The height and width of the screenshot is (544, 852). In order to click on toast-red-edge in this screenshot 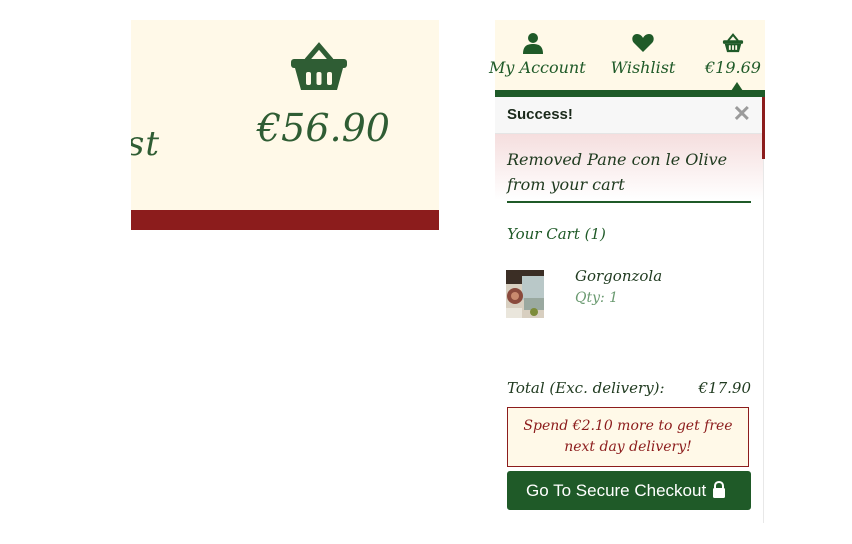, I will do `click(763, 128)`.